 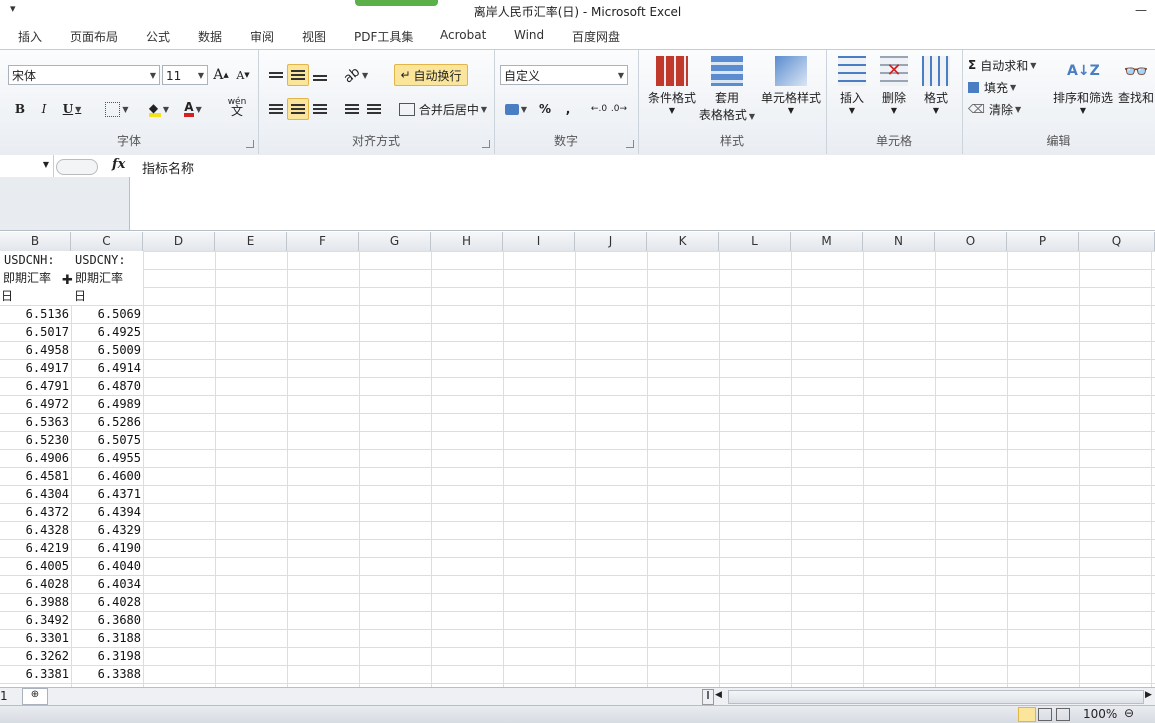 I want to click on column-header: H, so click(x=467, y=241).